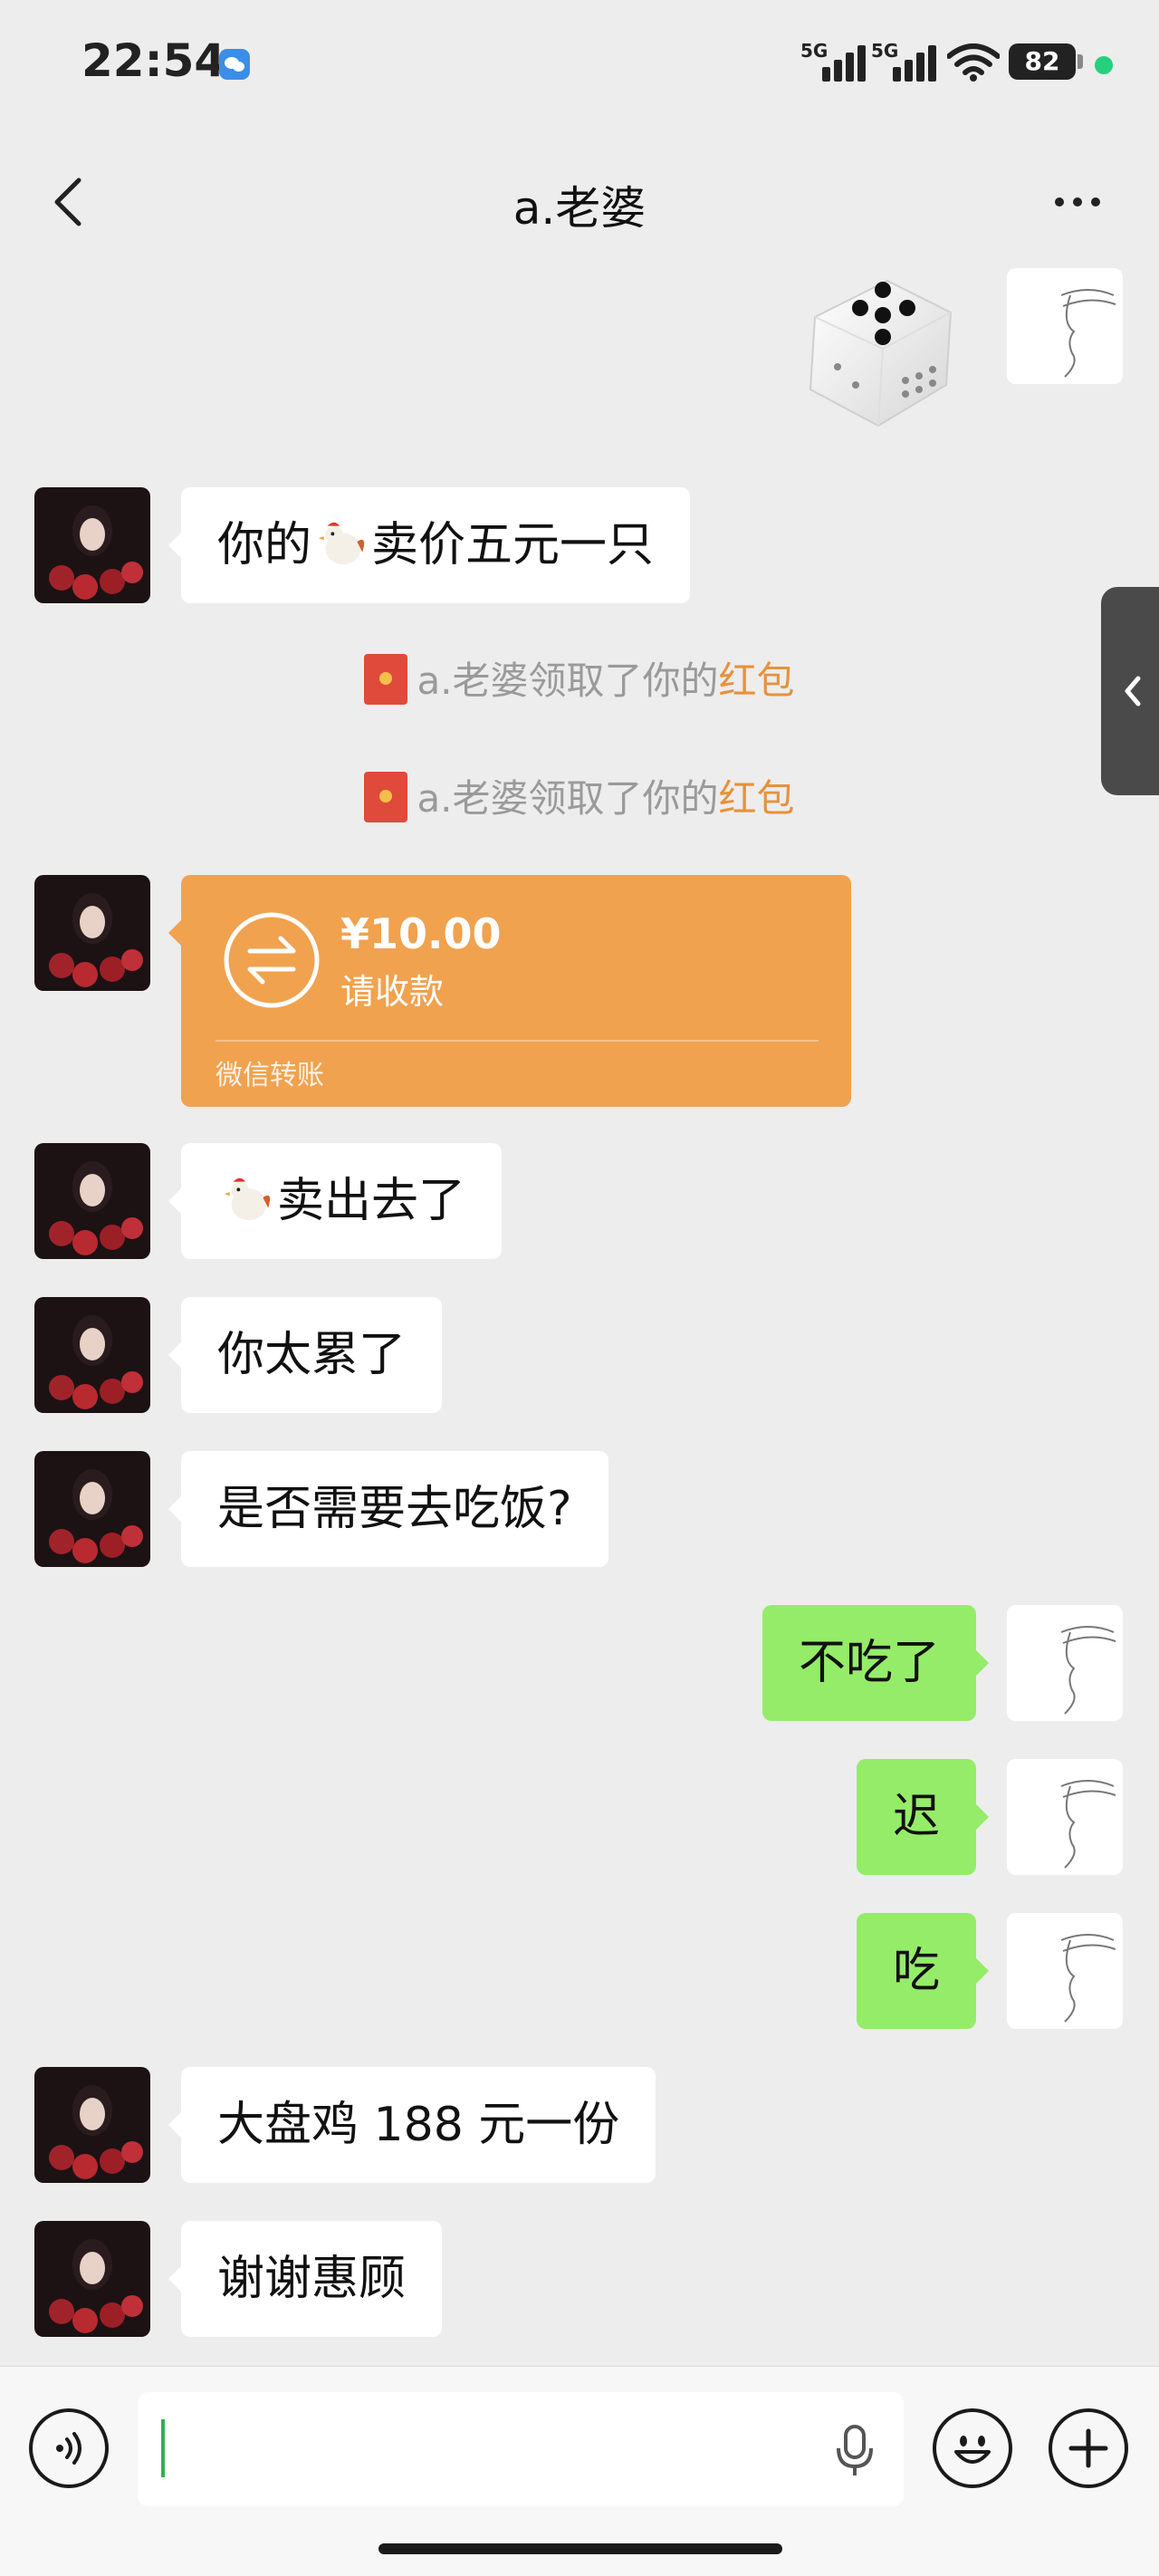  Describe the element at coordinates (1133, 691) in the screenshot. I see `collapse-chevron-icon` at that location.